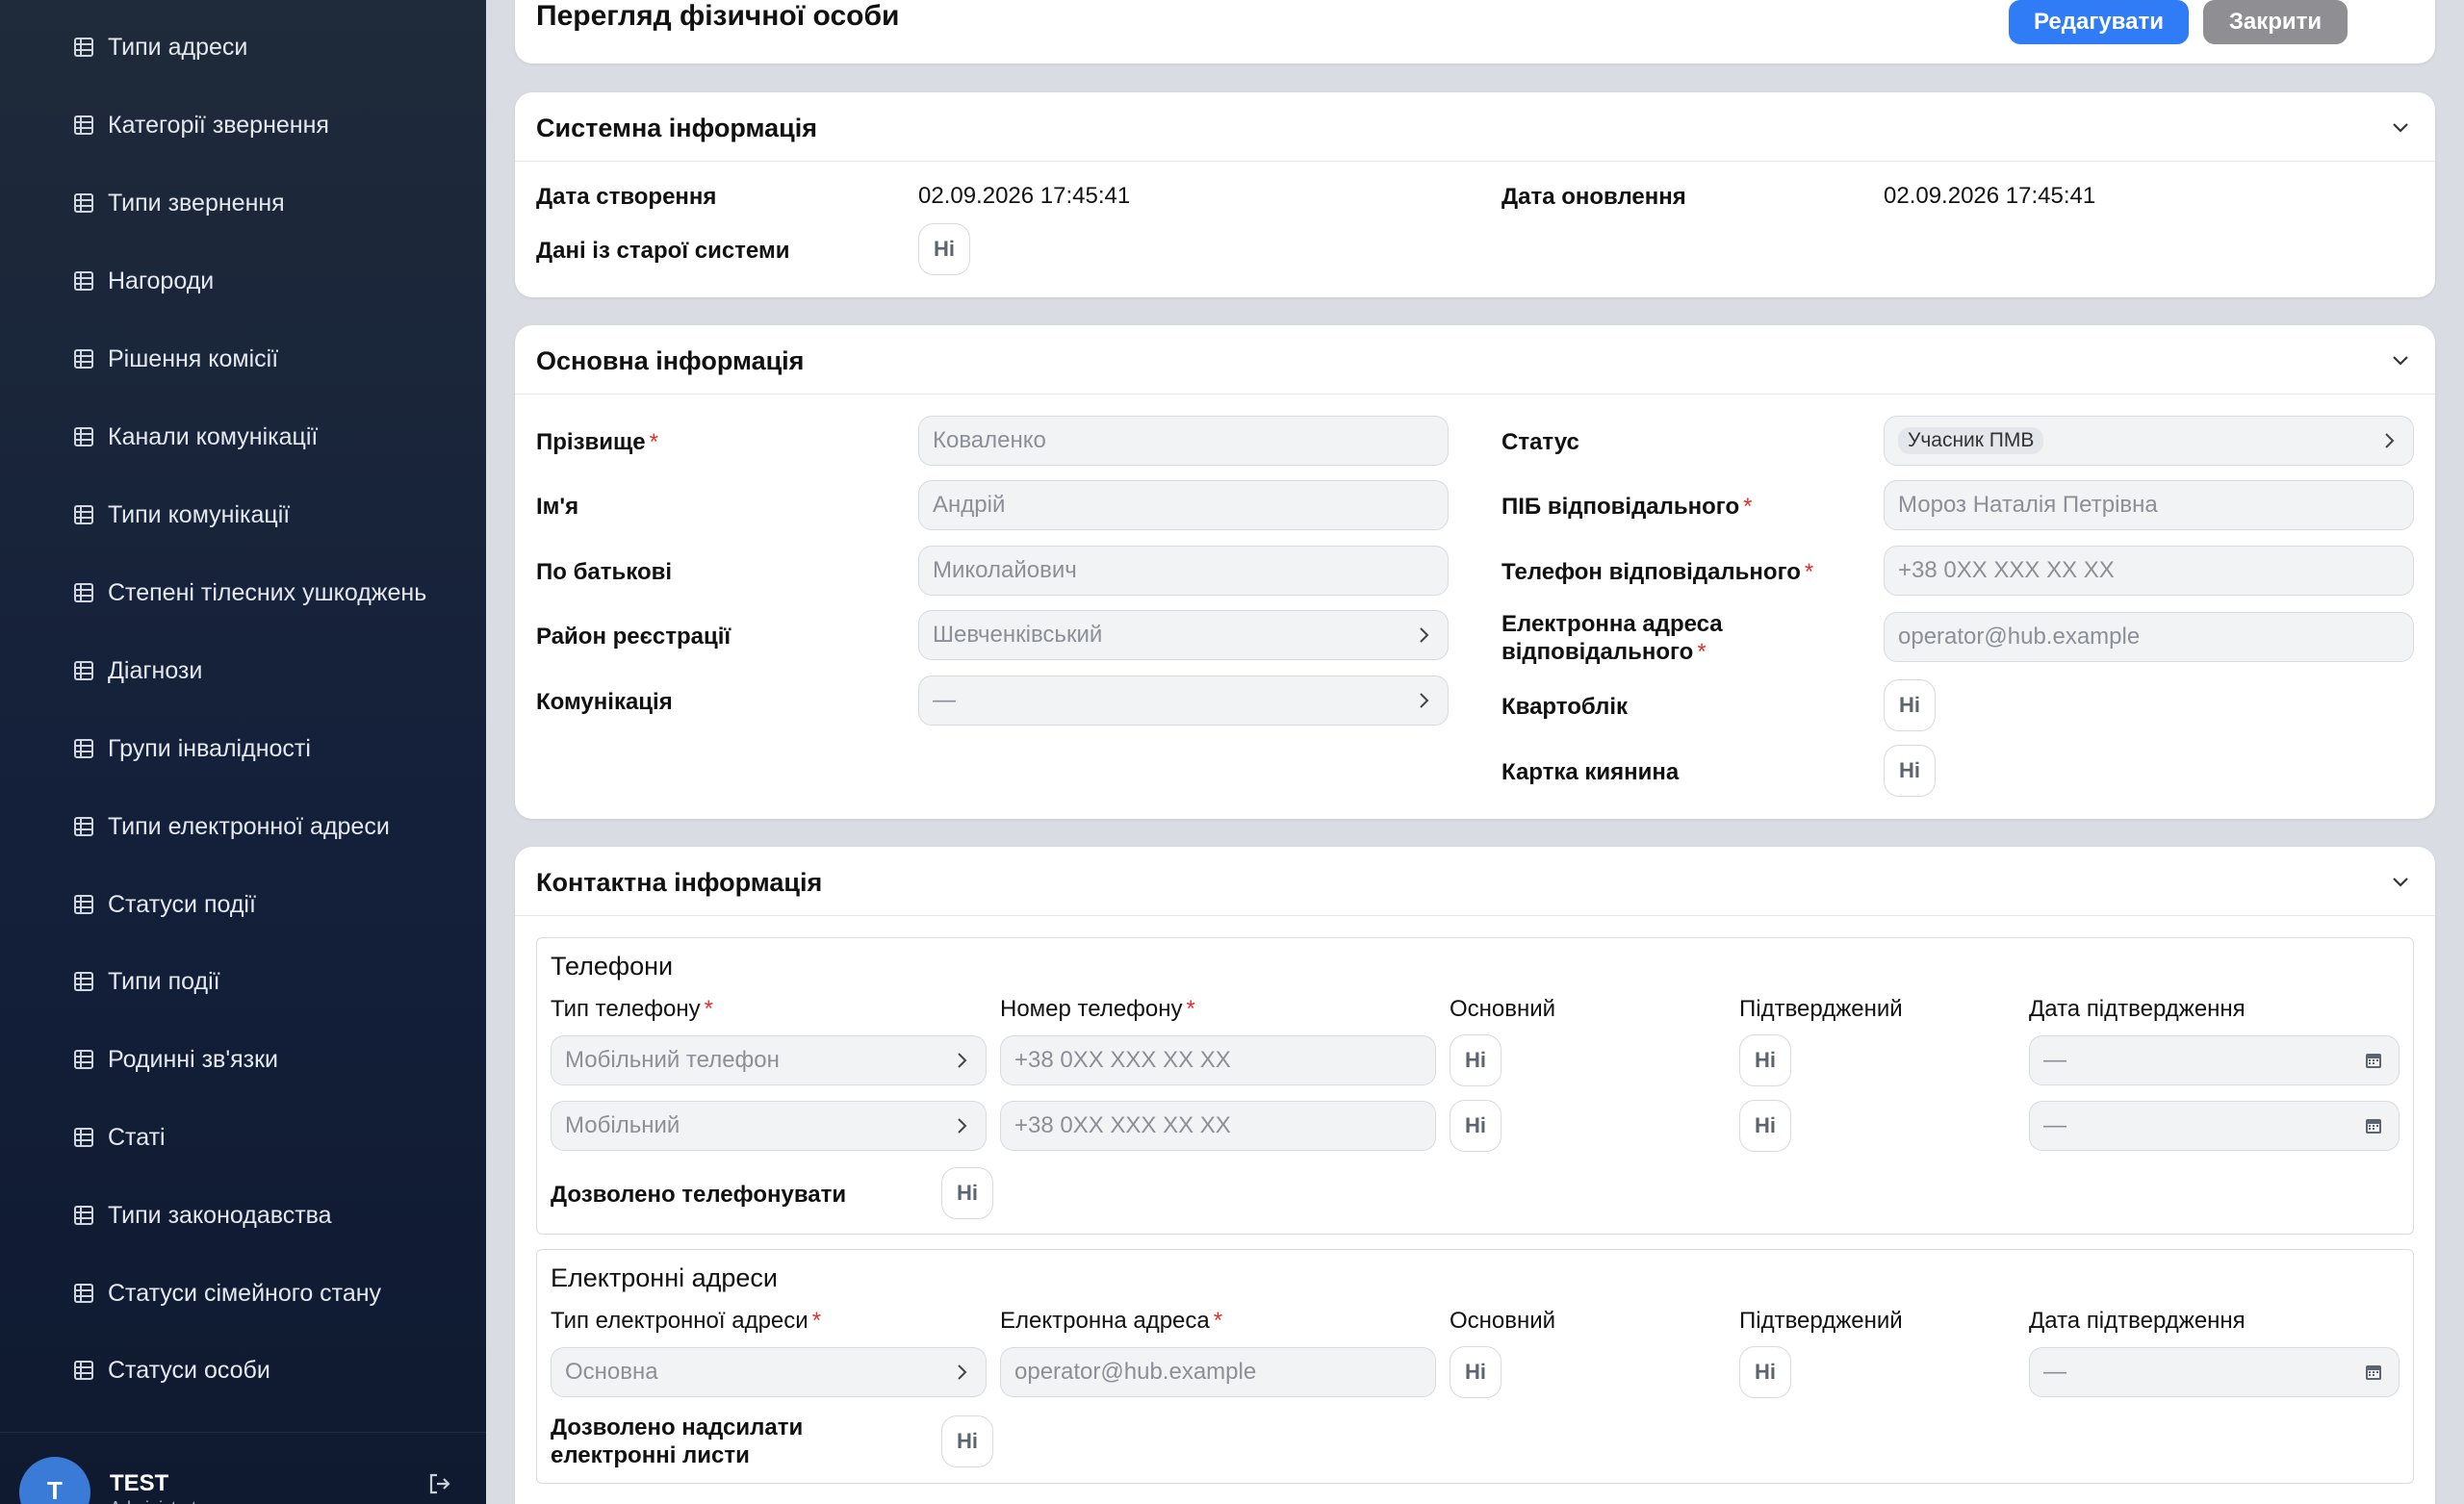 The height and width of the screenshot is (1504, 2464). Describe the element at coordinates (2054, 1372) in the screenshot. I see `email-confirm-date-value: —` at that location.